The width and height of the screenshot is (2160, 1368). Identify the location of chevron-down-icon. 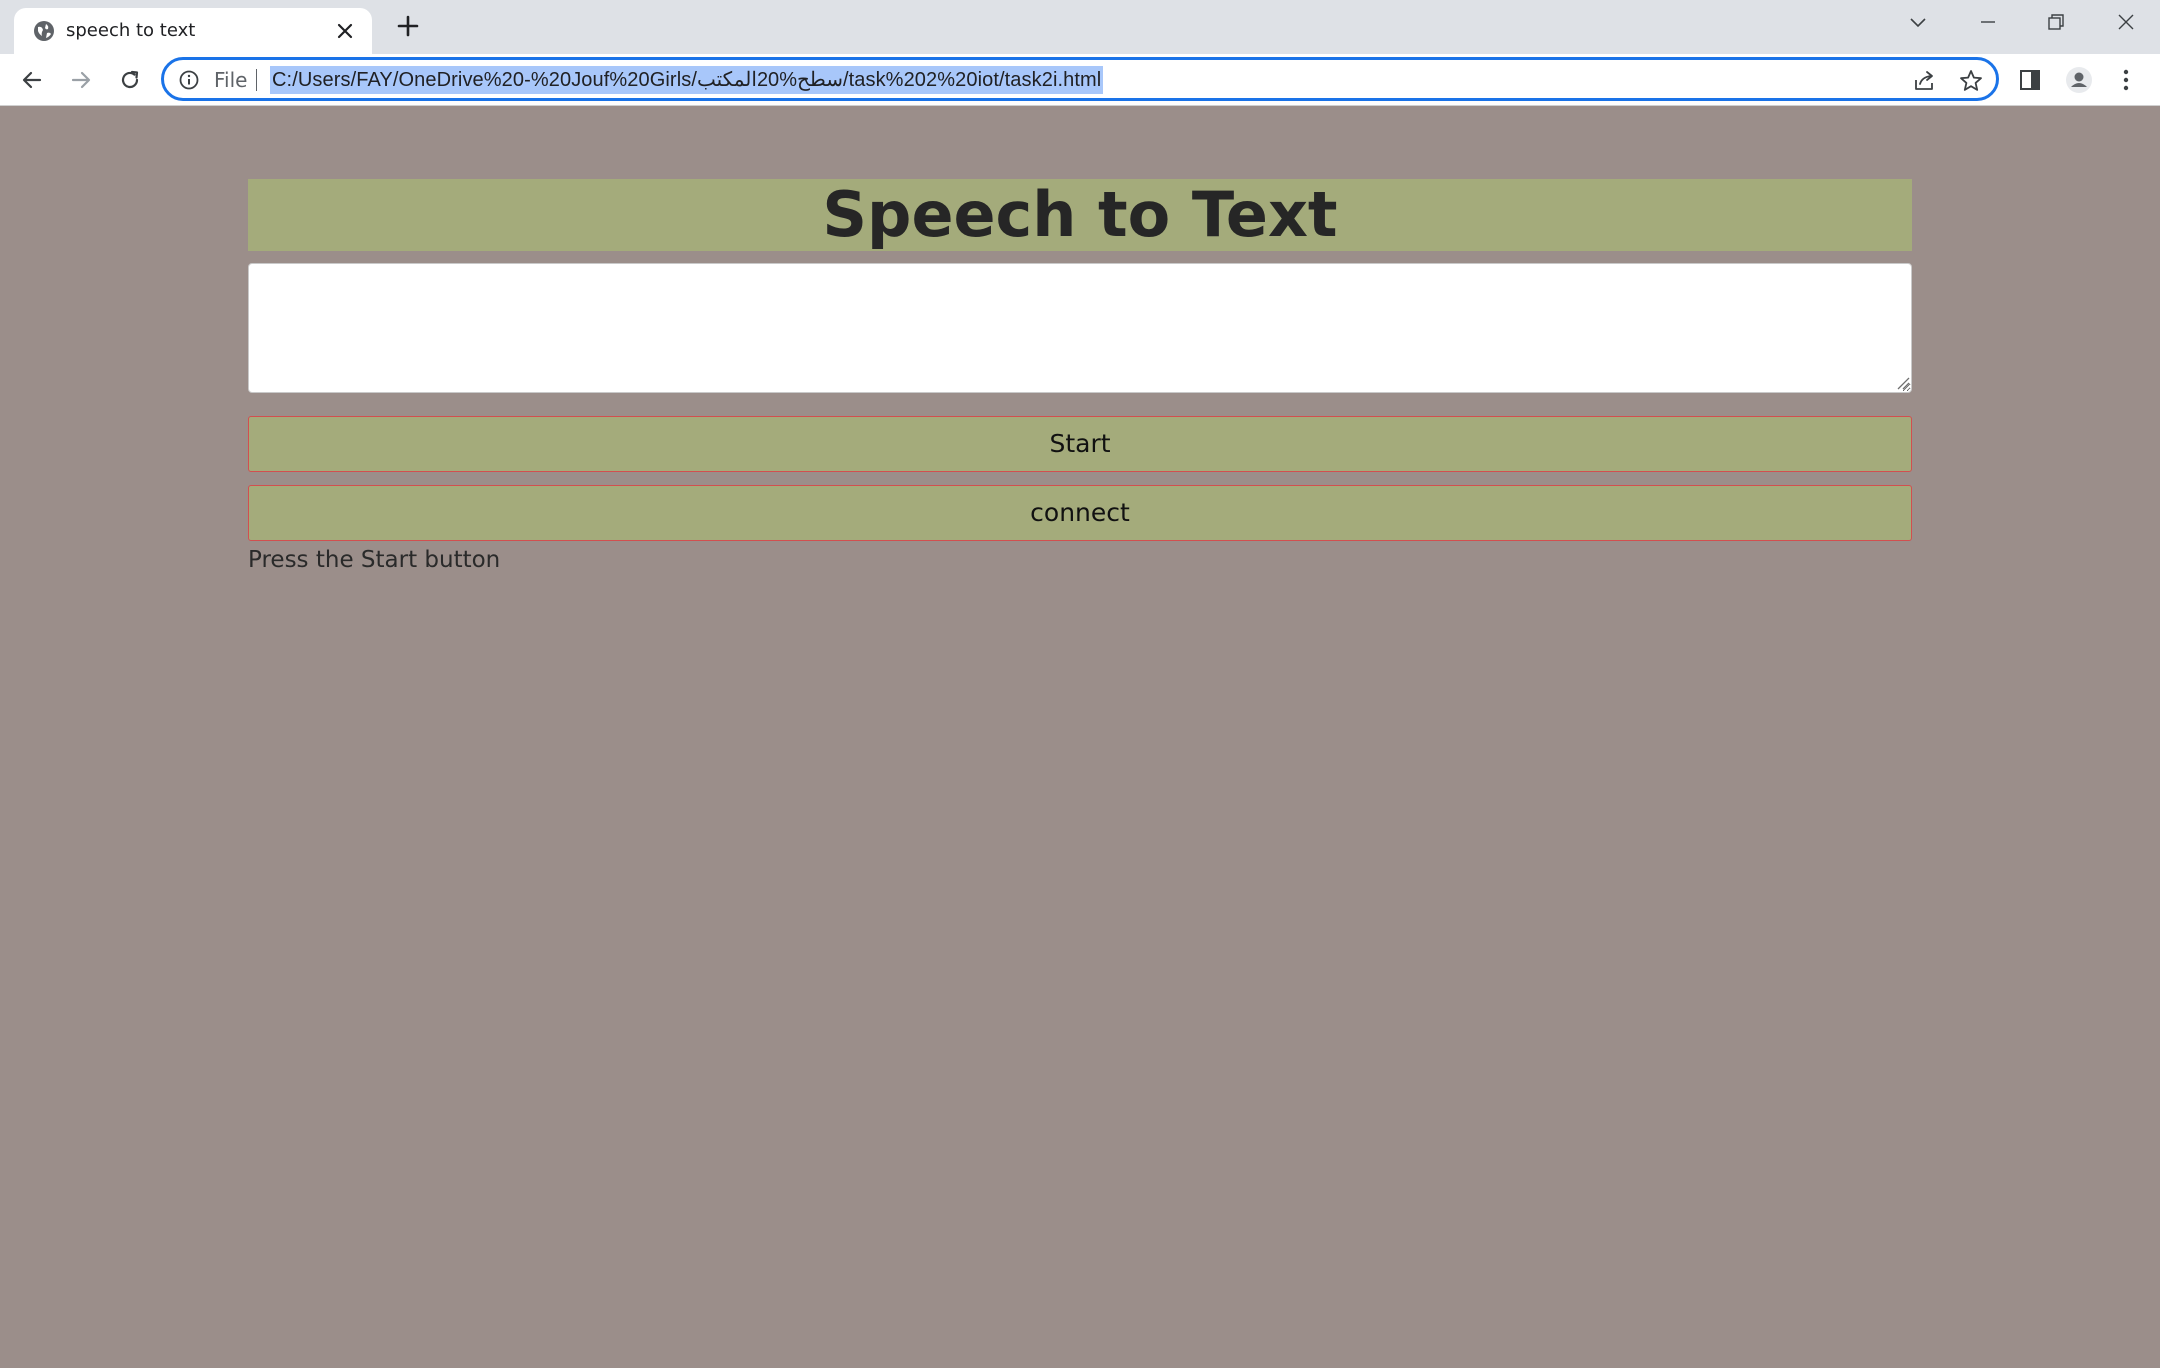
(1918, 22).